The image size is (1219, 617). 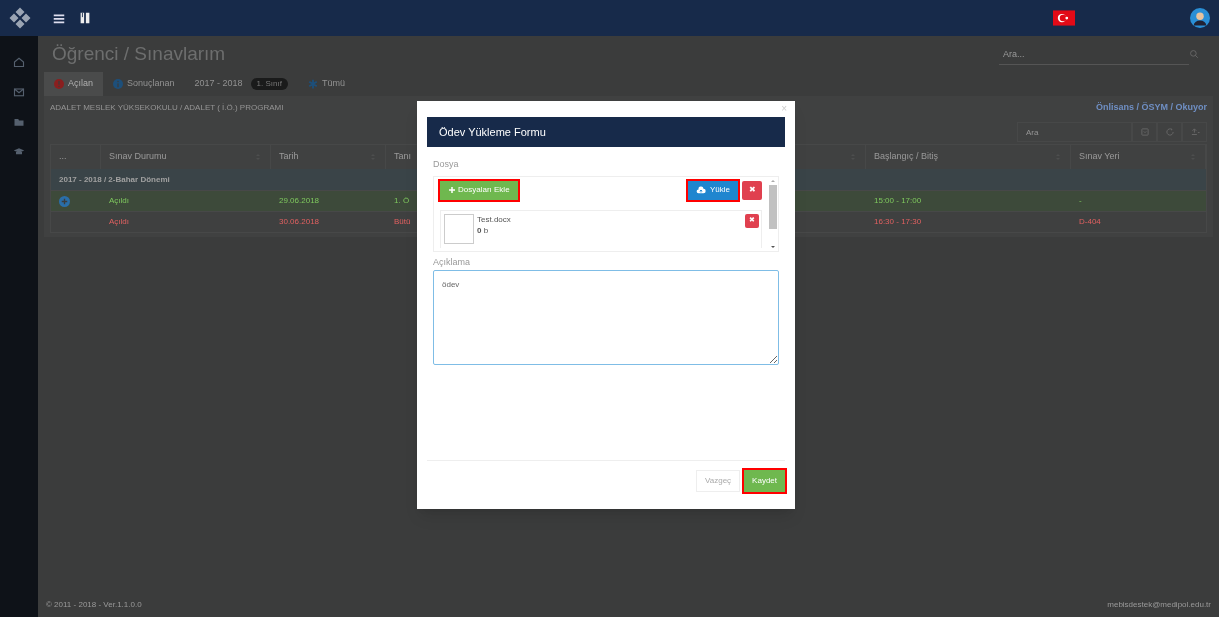 I want to click on table-cell: D-404, so click(x=1090, y=222).